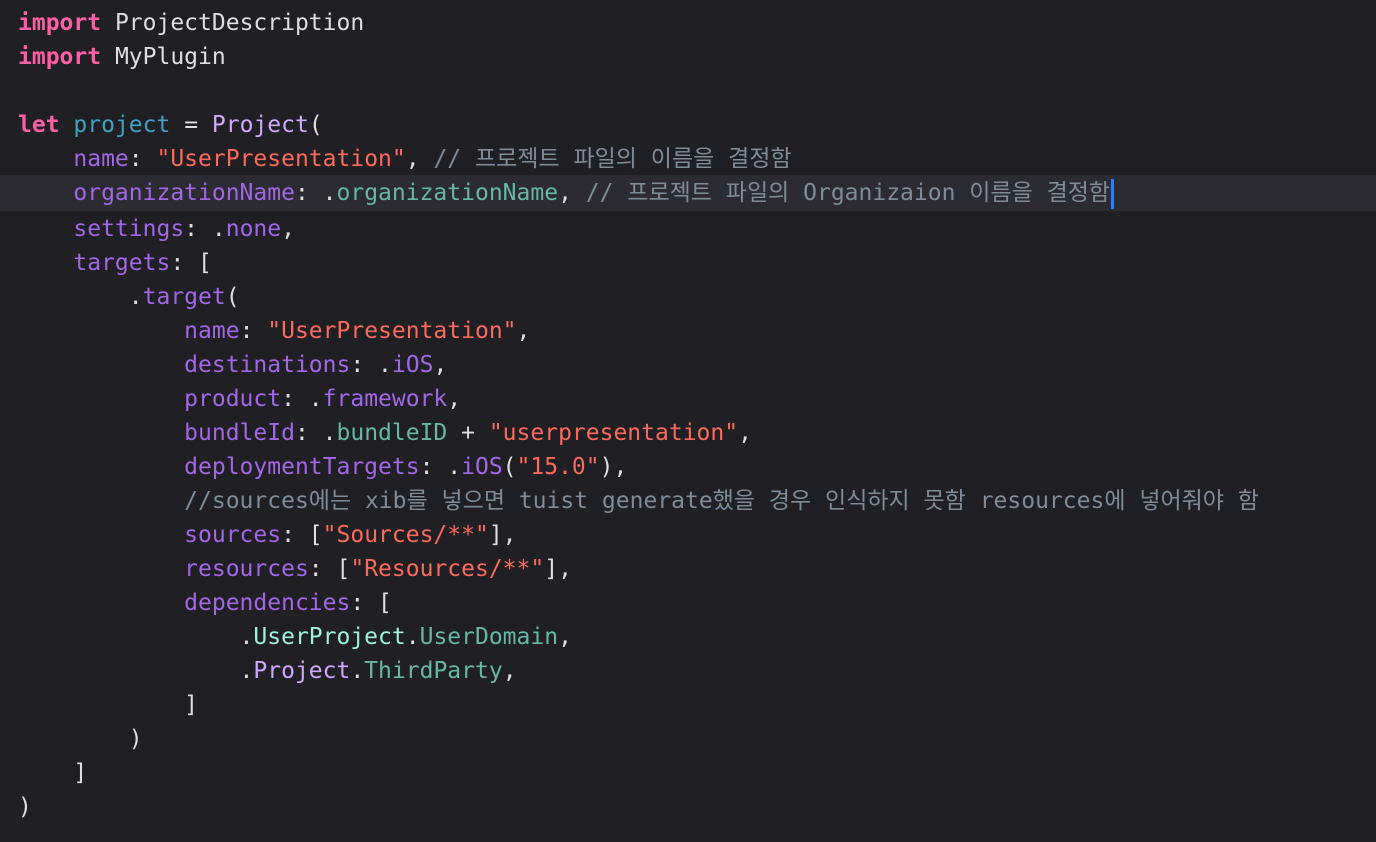  I want to click on code-token-param: destinations, so click(267, 365).